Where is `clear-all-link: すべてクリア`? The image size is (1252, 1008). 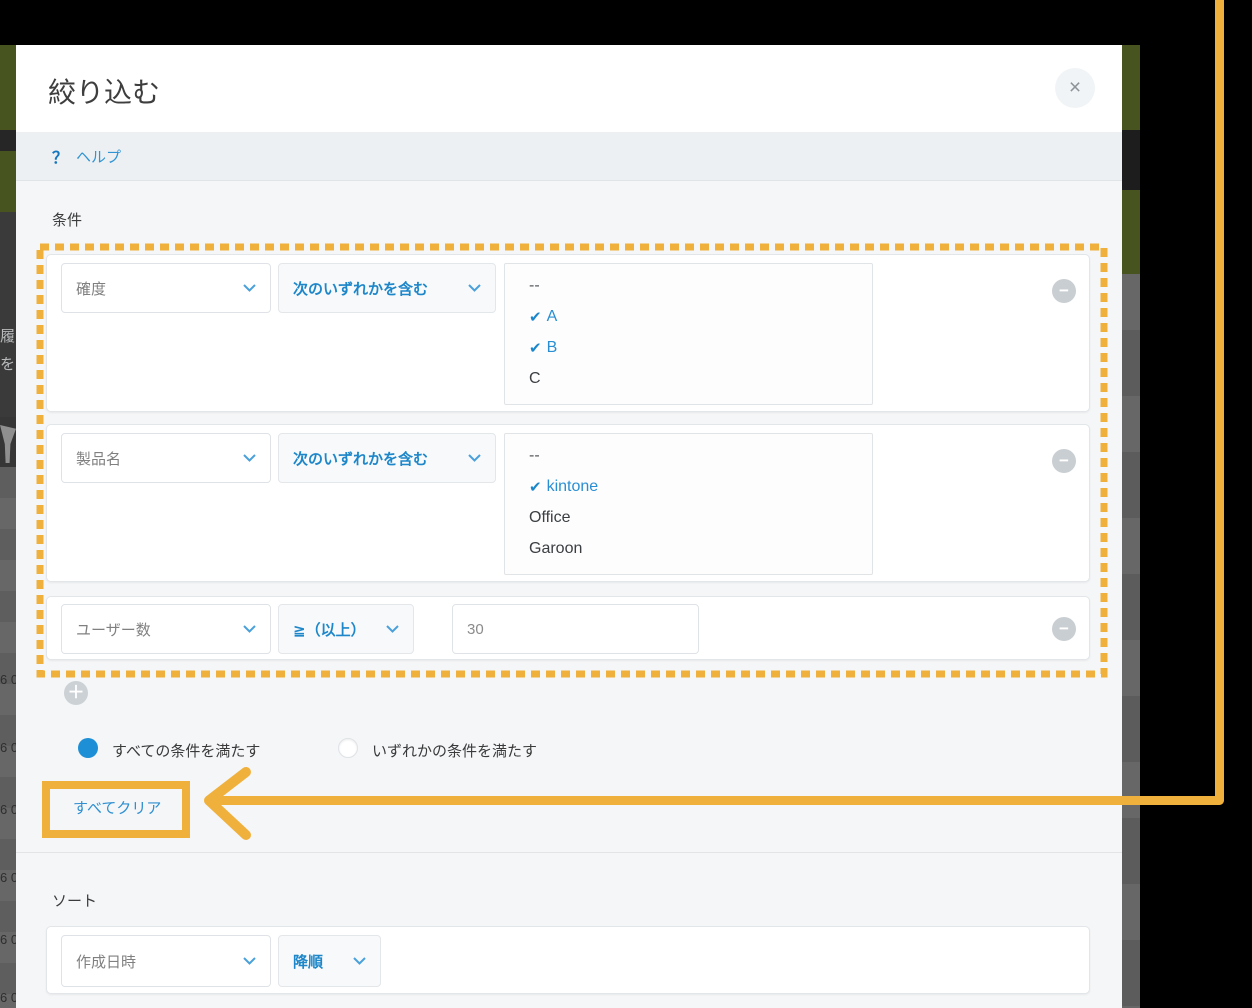 clear-all-link: すべてクリア is located at coordinates (117, 807).